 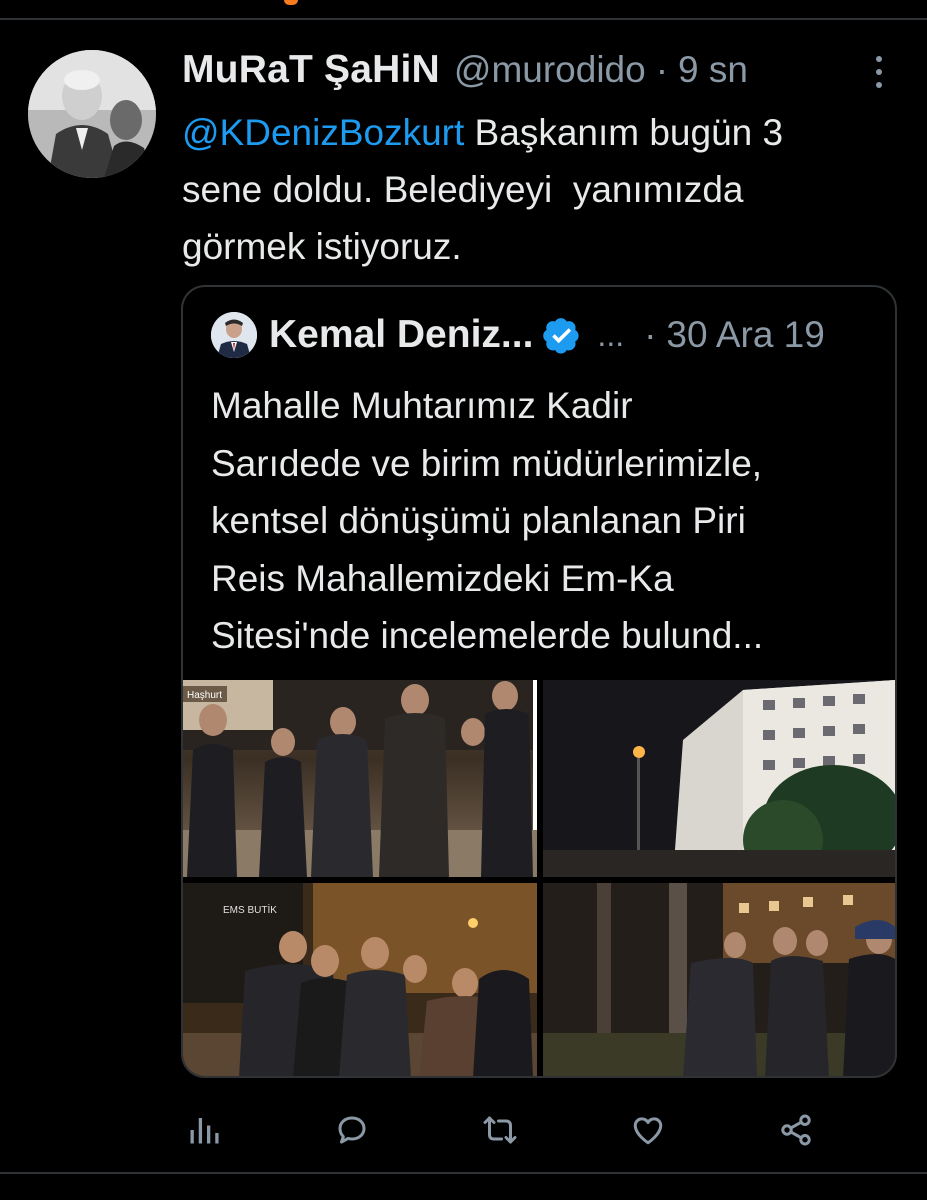 What do you see at coordinates (322, 246) in the screenshot?
I see `tweet-text-line: görmek istiyoruz.` at bounding box center [322, 246].